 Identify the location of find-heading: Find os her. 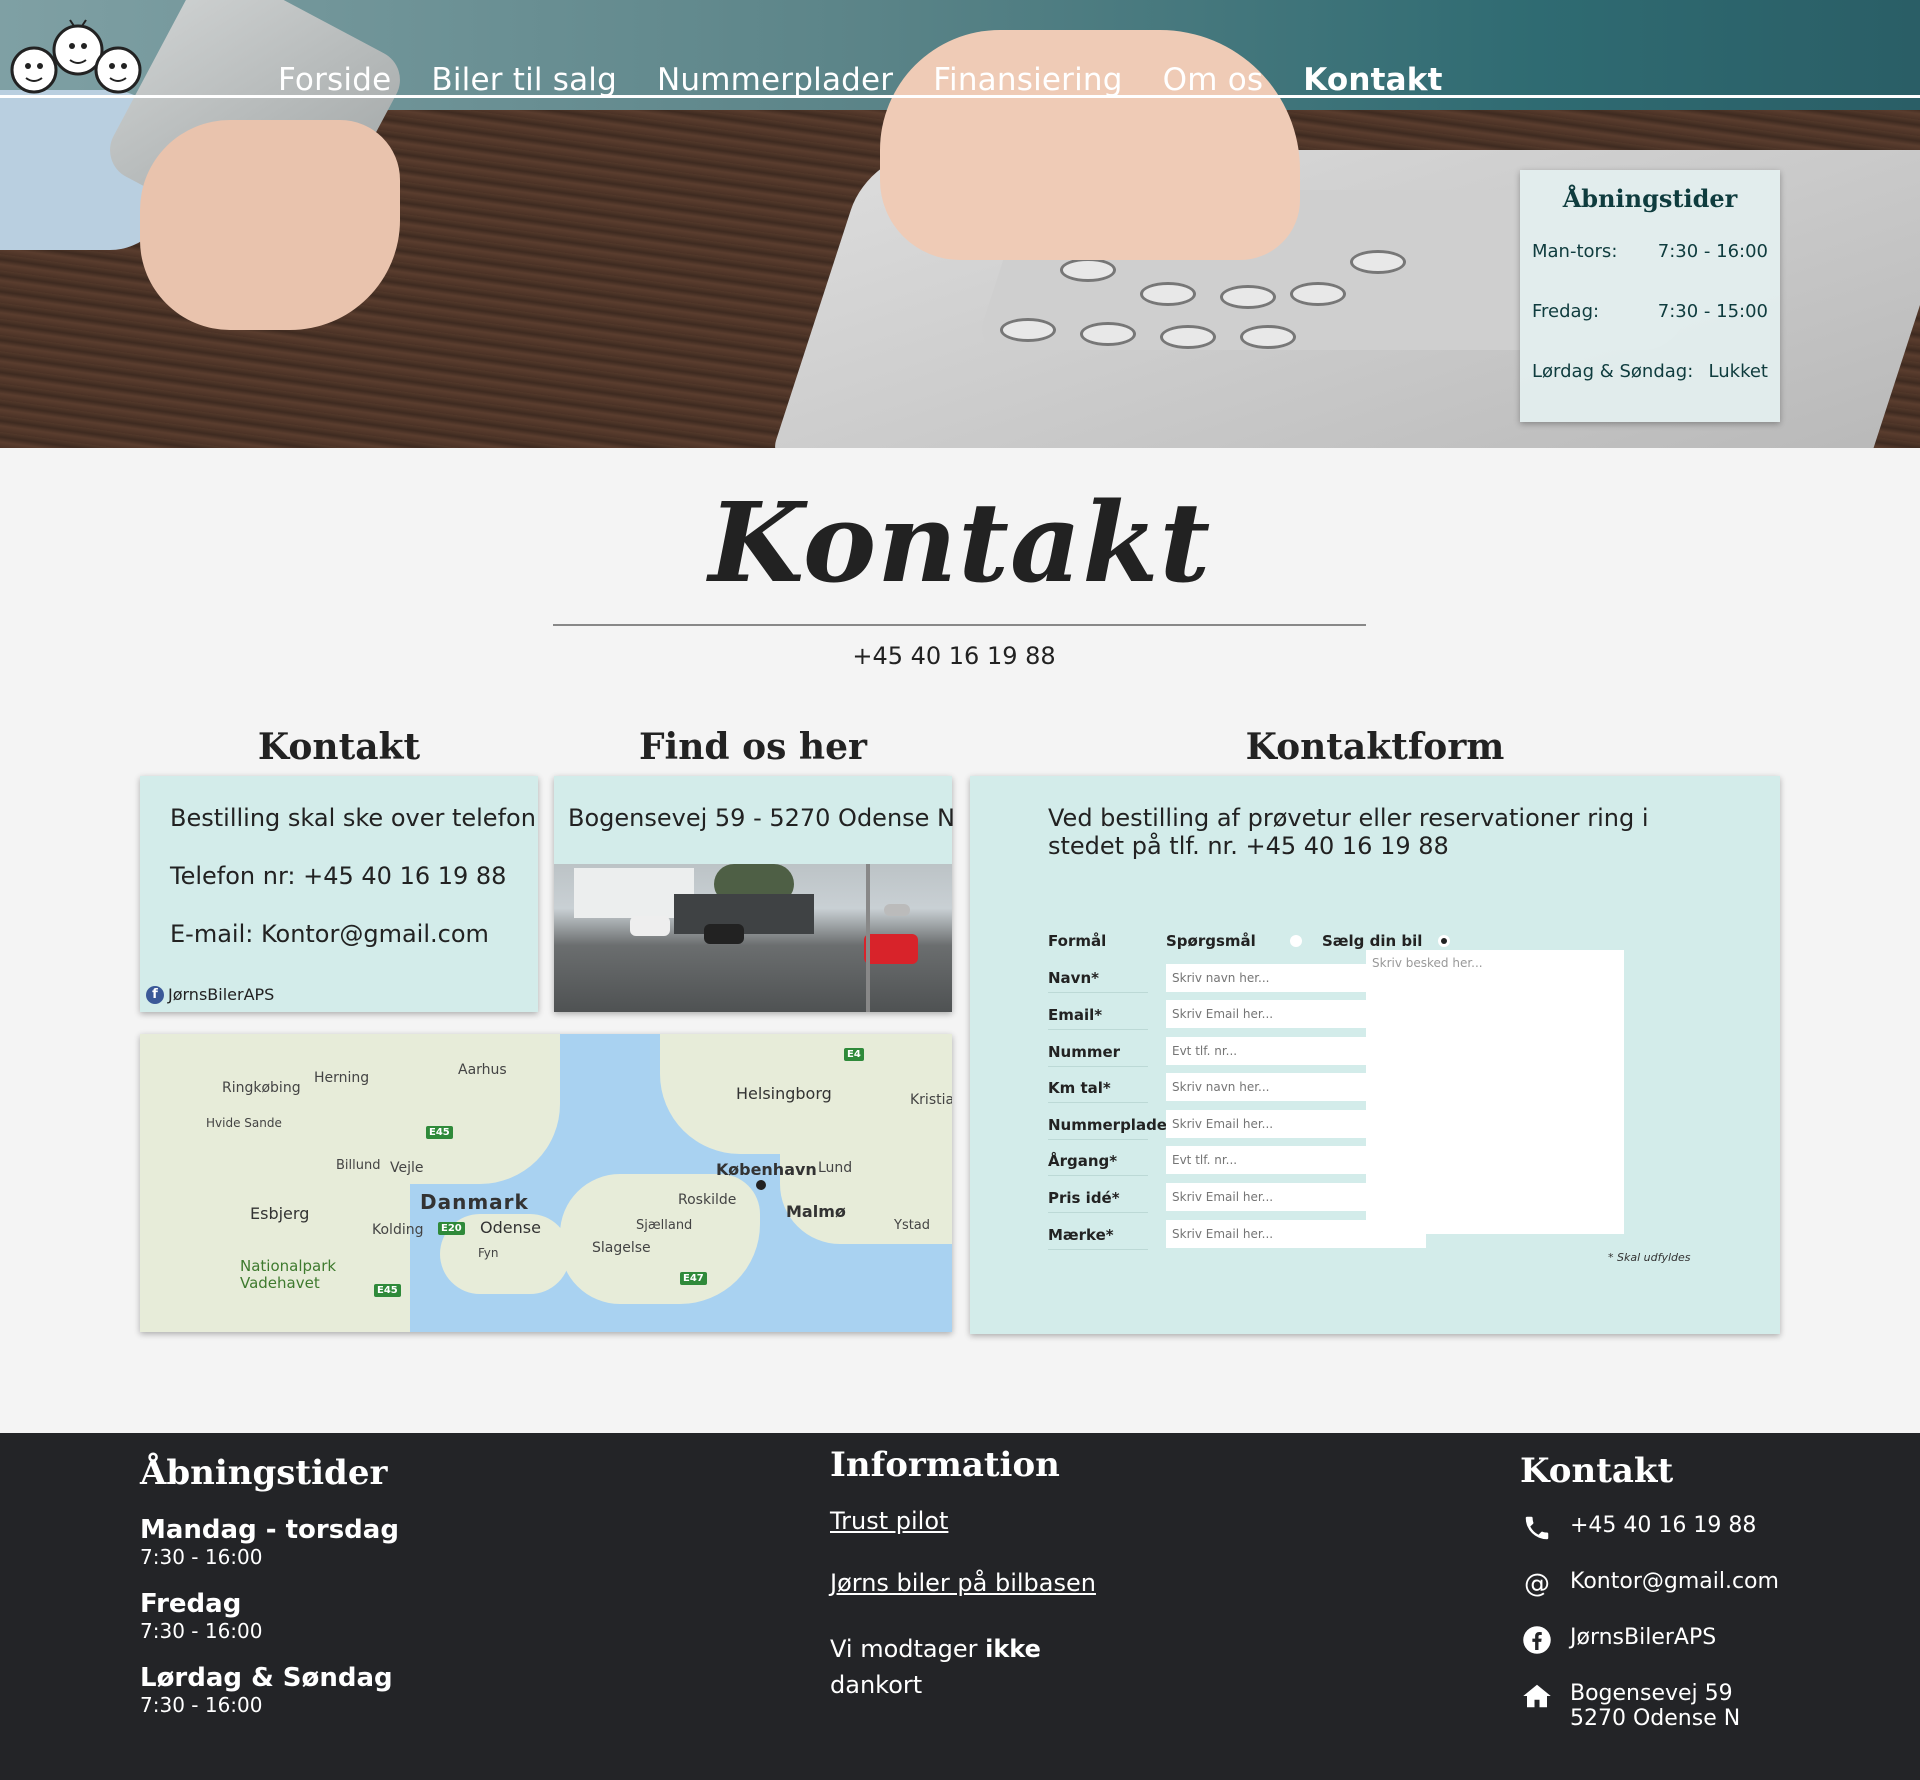
(753, 747).